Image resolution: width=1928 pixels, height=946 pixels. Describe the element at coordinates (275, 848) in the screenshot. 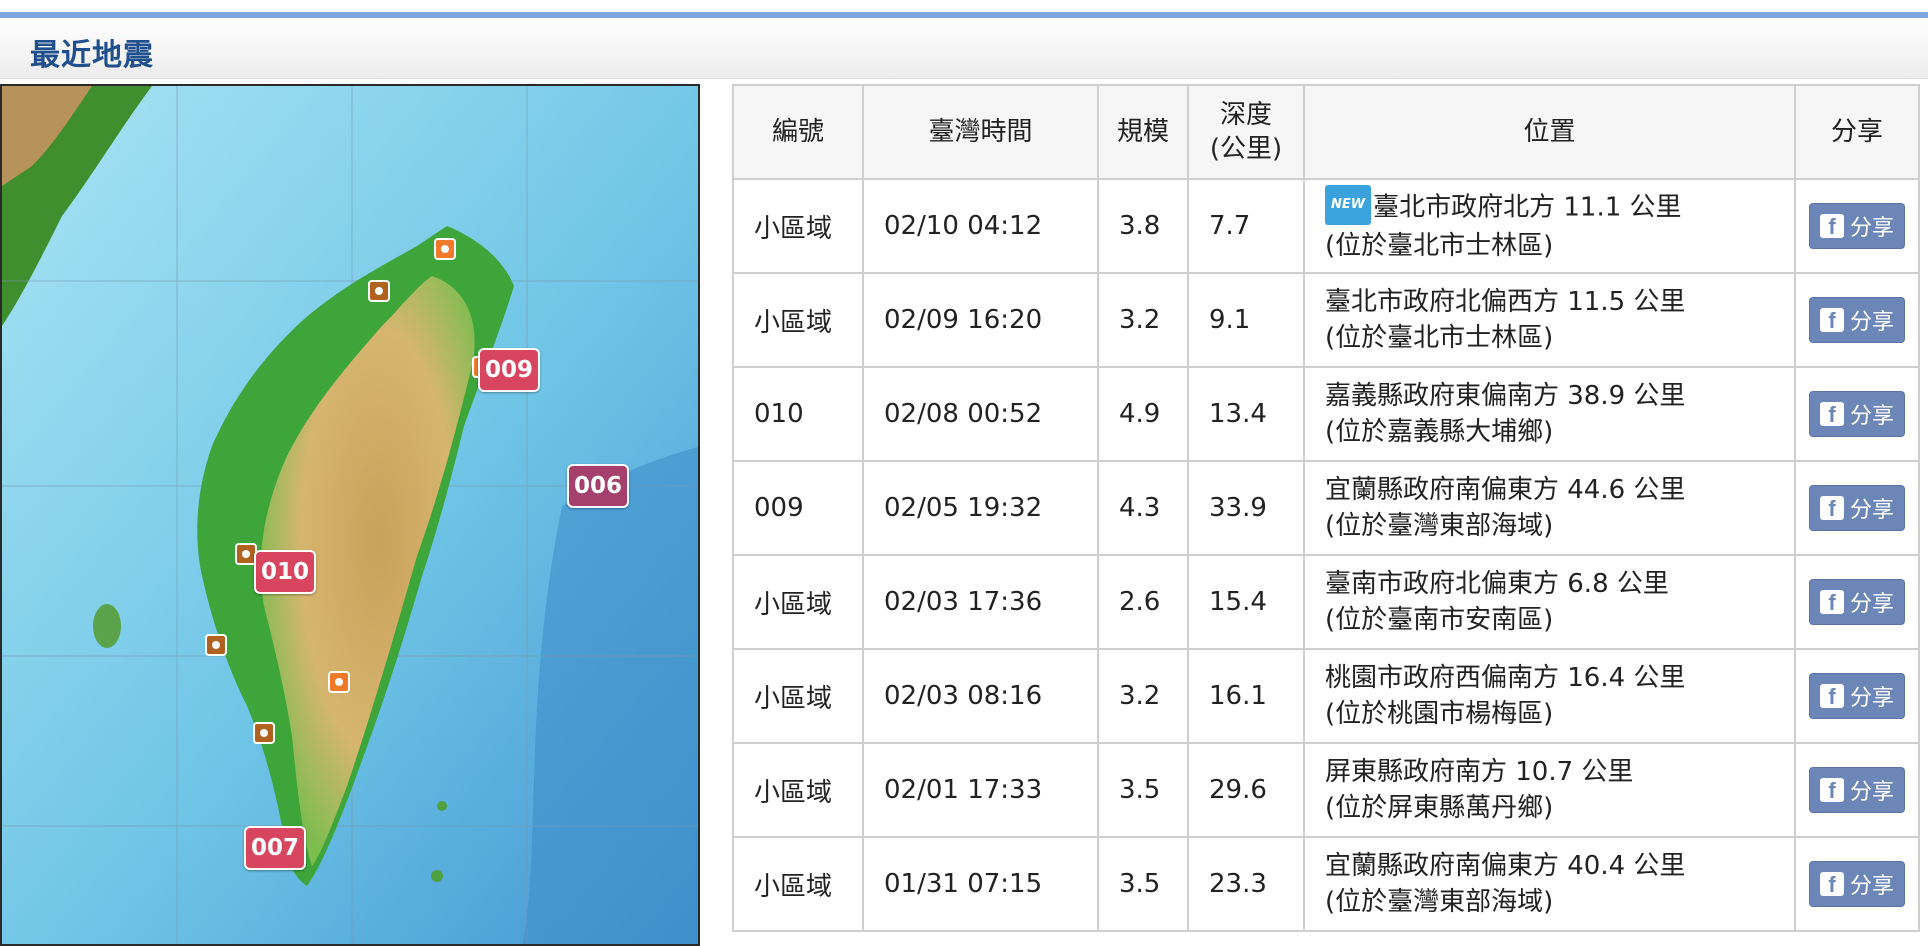

I see `quake-pin-007: 007` at that location.